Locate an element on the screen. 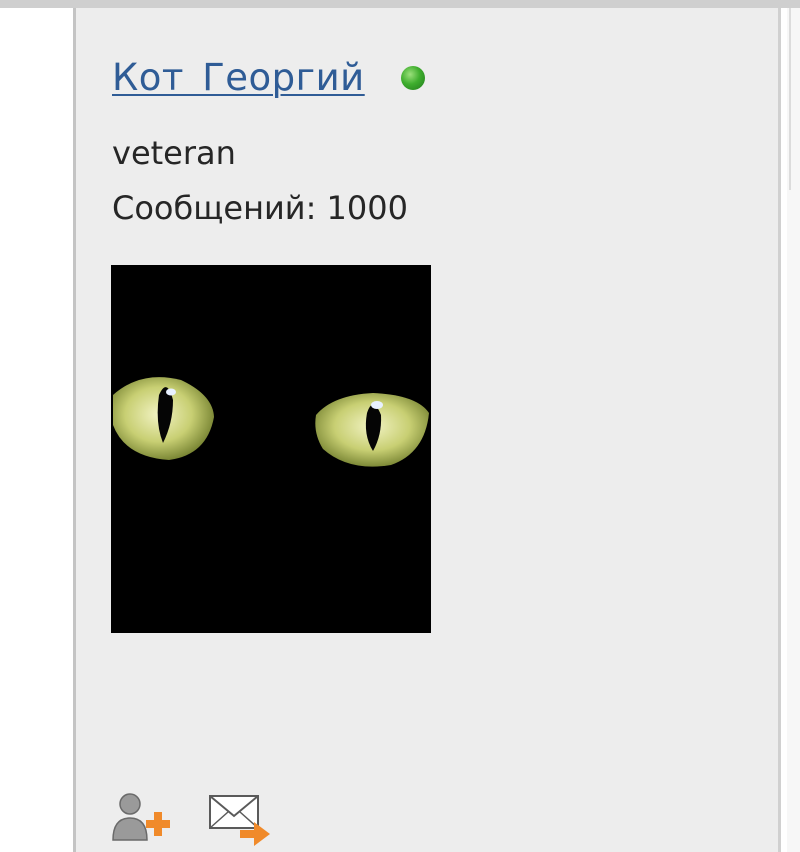  username-row: Кот Георгий is located at coordinates (268, 77).